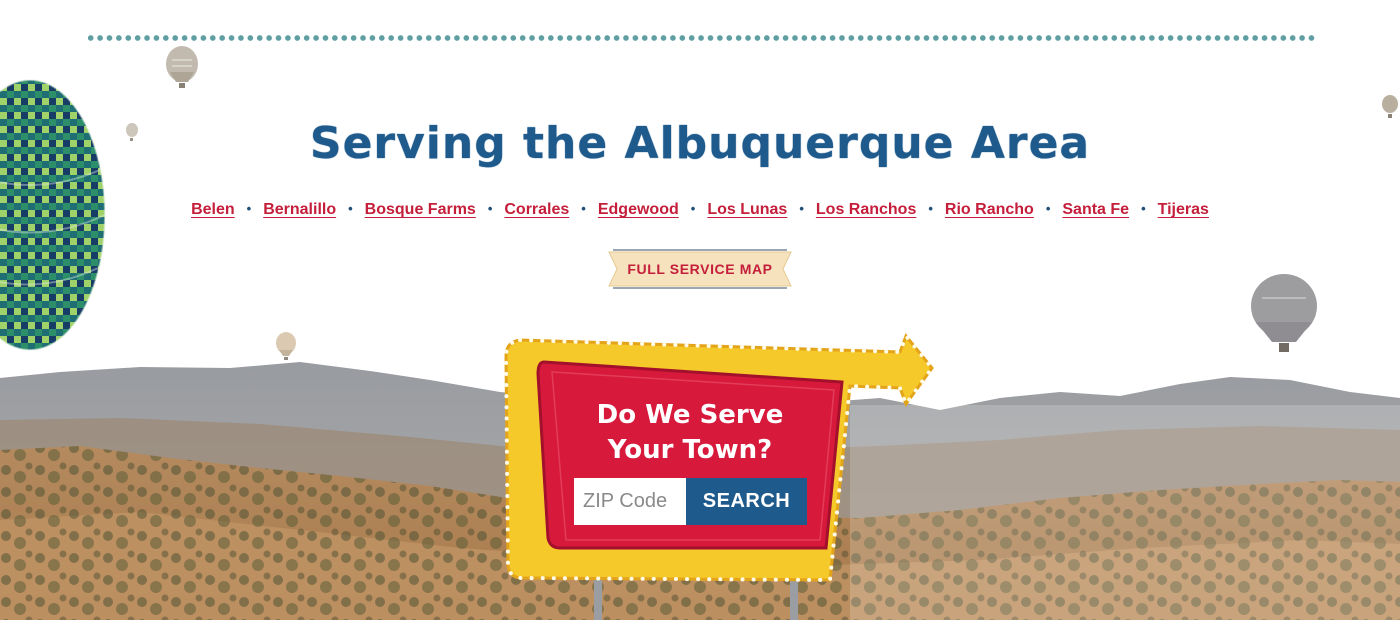 The height and width of the screenshot is (620, 1400). Describe the element at coordinates (536, 210) in the screenshot. I see `town-link-corrales: Corrales` at that location.